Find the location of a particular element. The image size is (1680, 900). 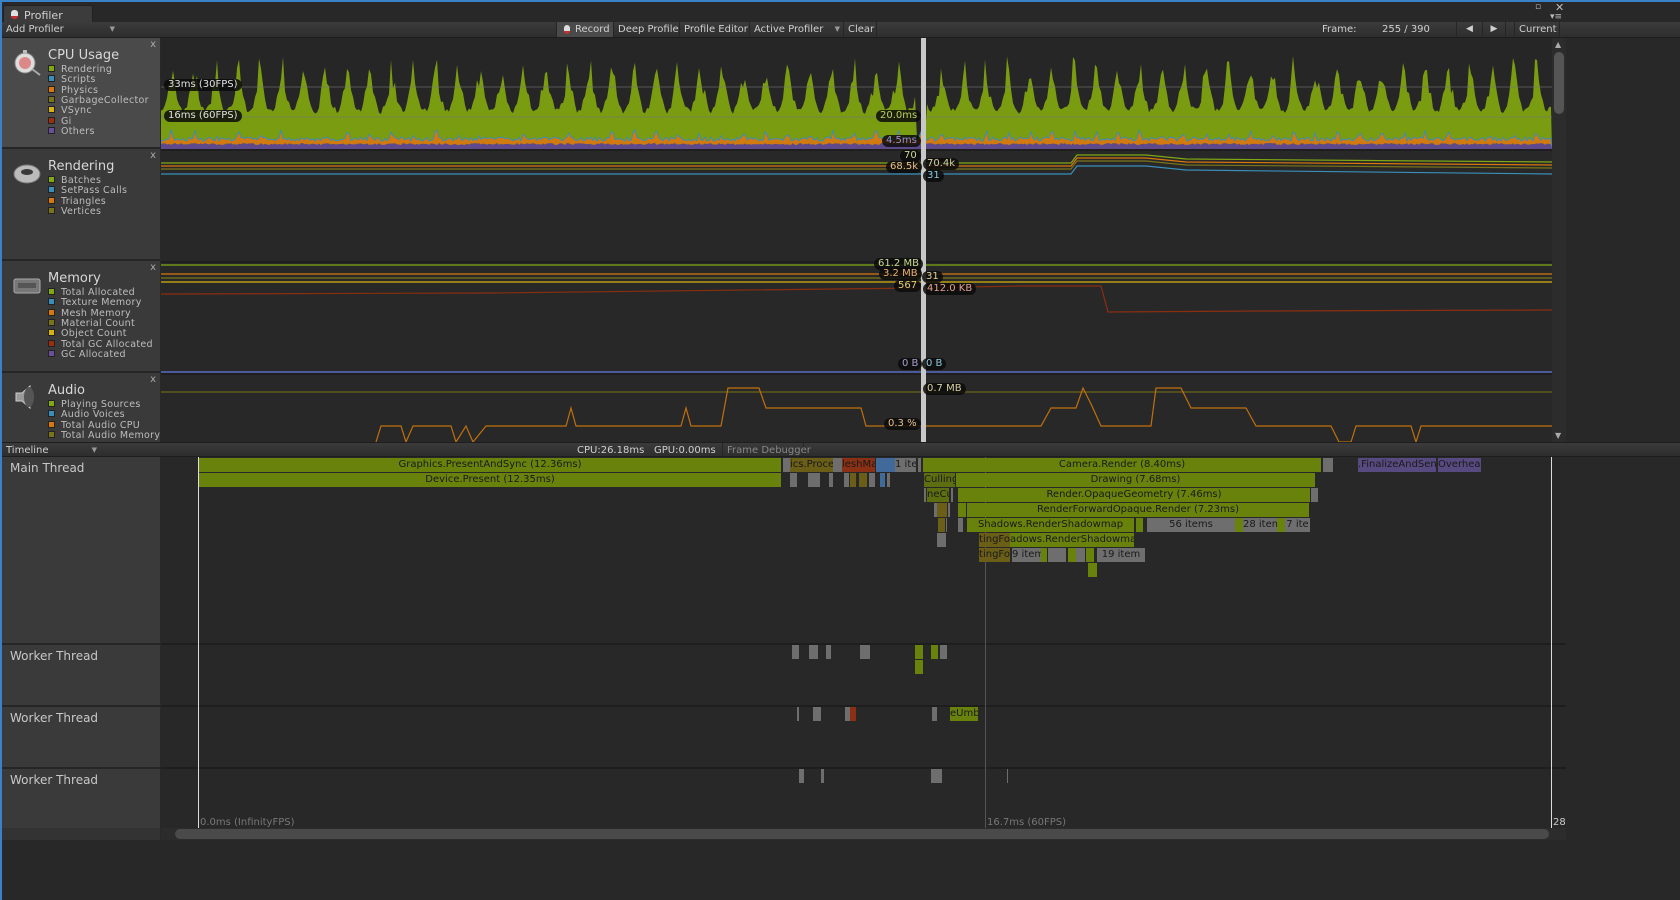

tab-profiler: Profiler is located at coordinates (48, 14).